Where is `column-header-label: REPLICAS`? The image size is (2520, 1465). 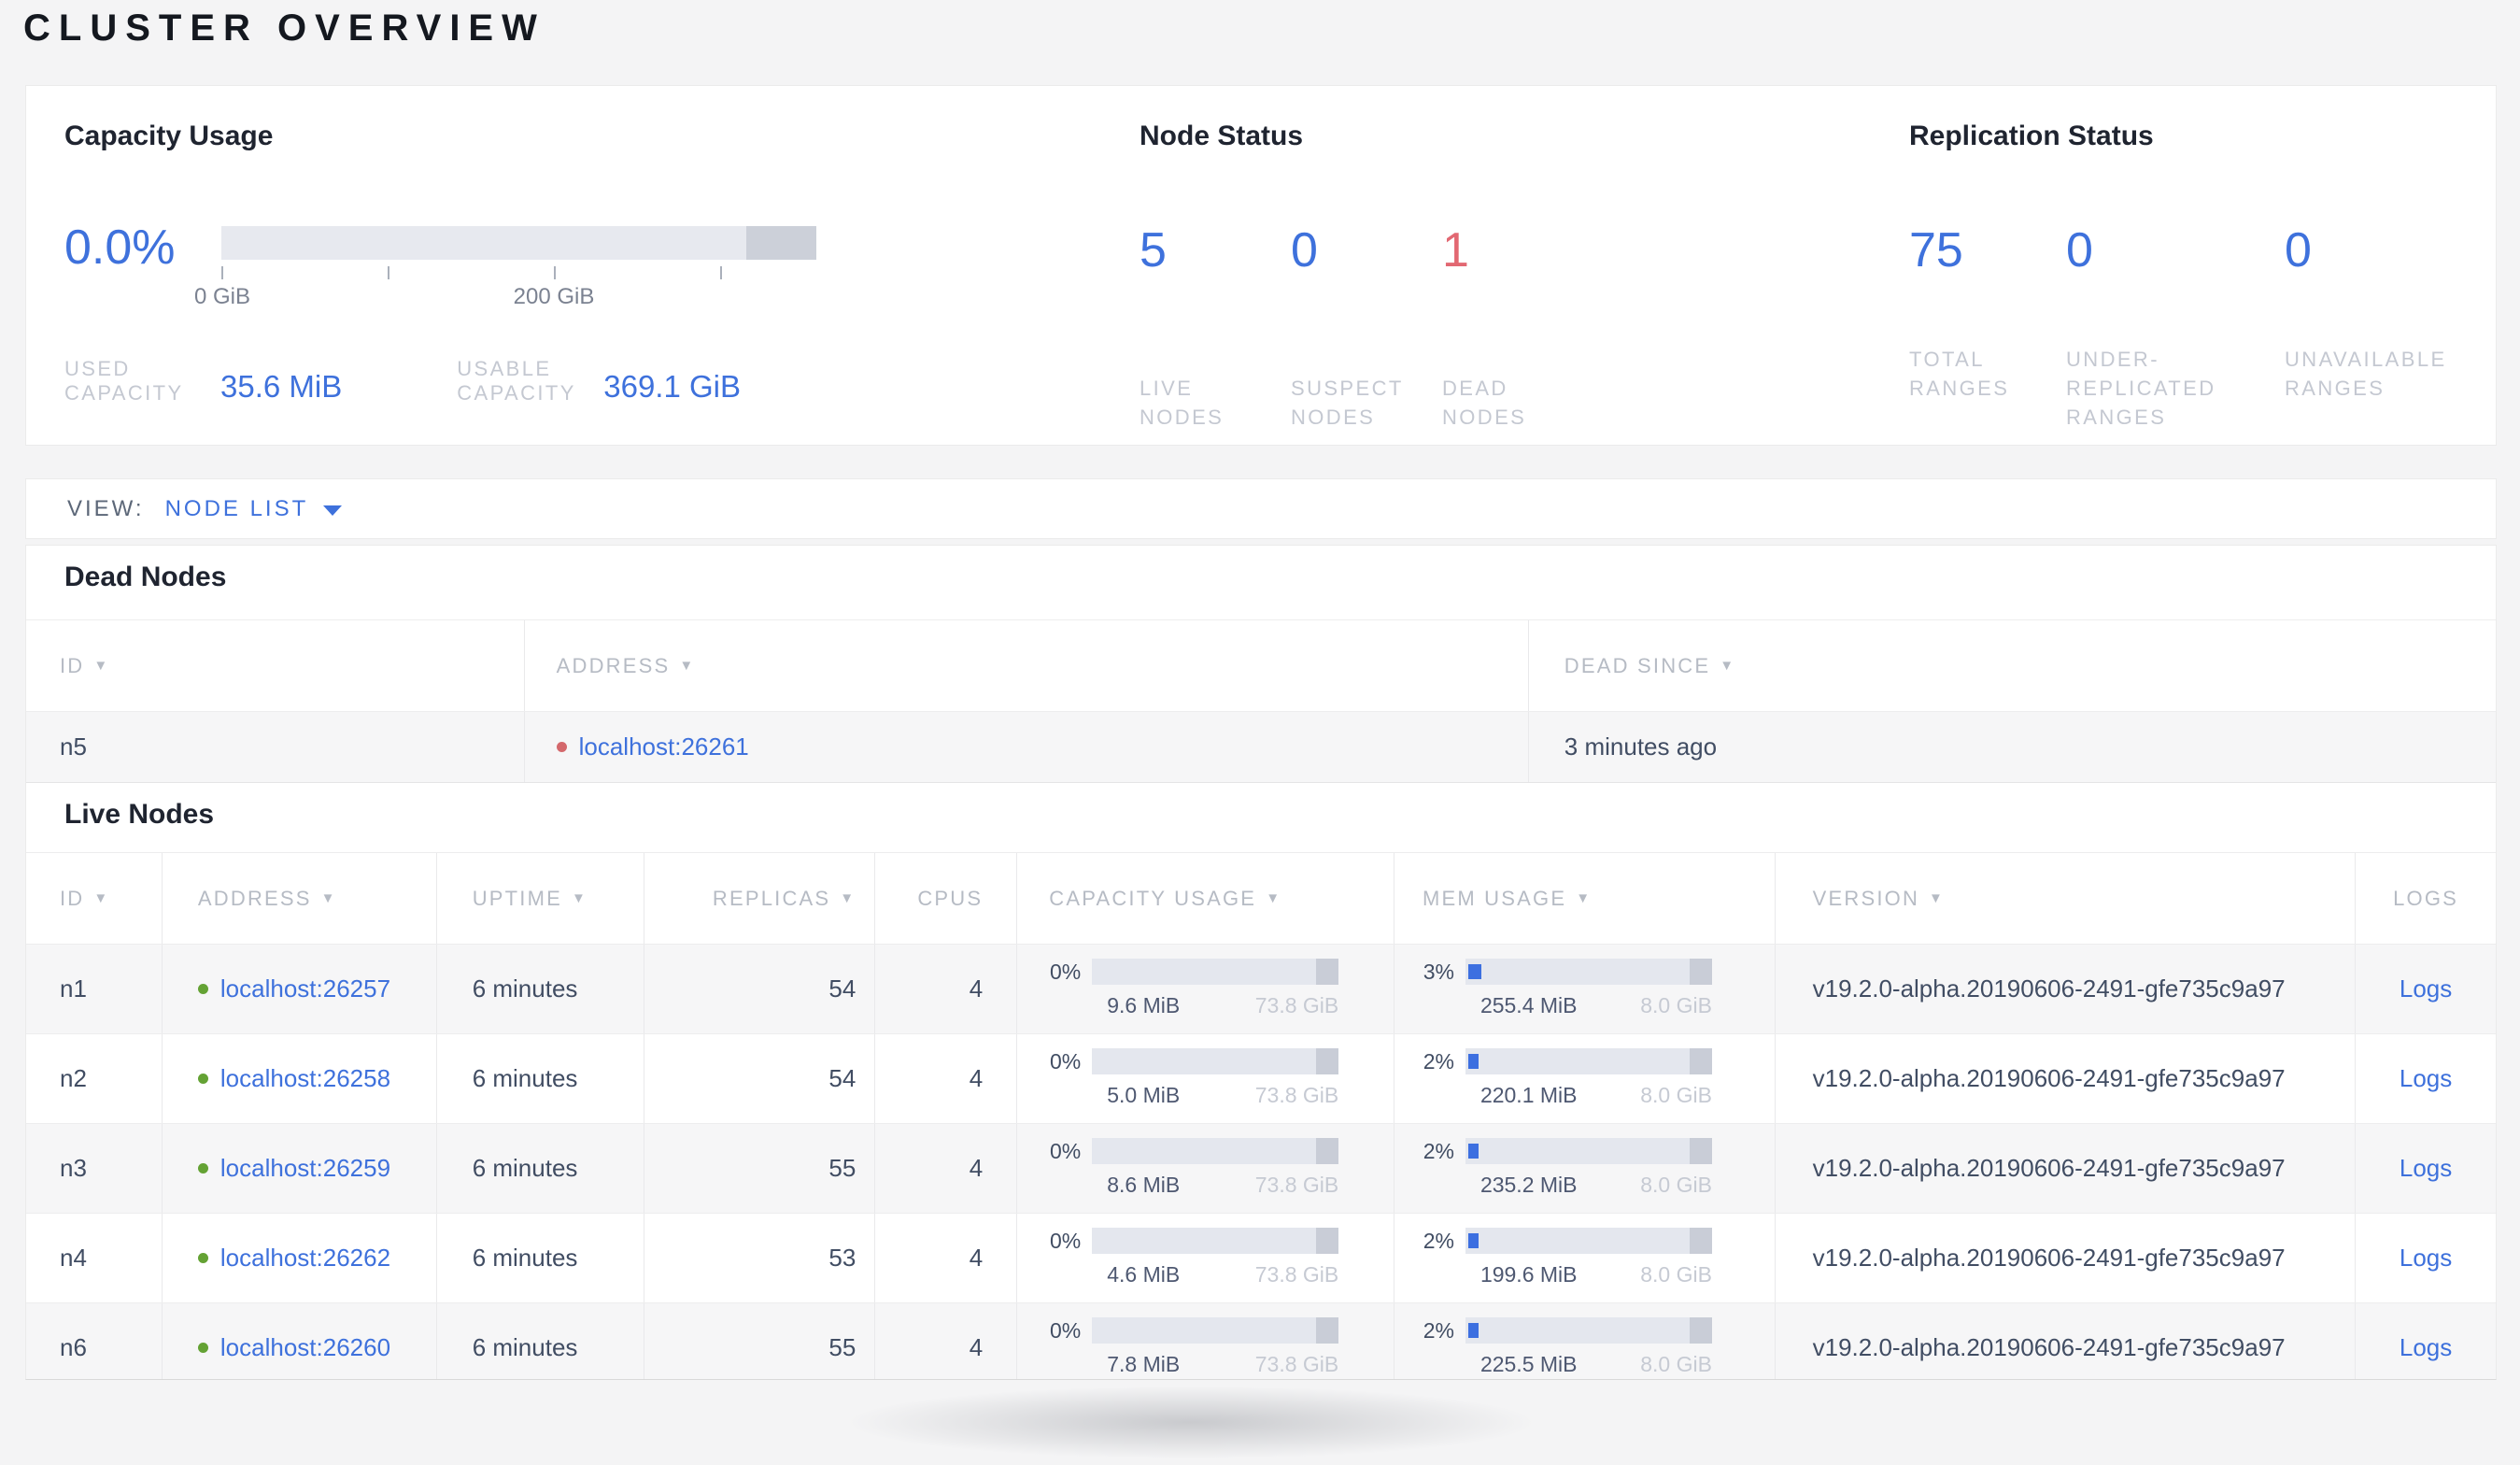 column-header-label: REPLICAS is located at coordinates (771, 898).